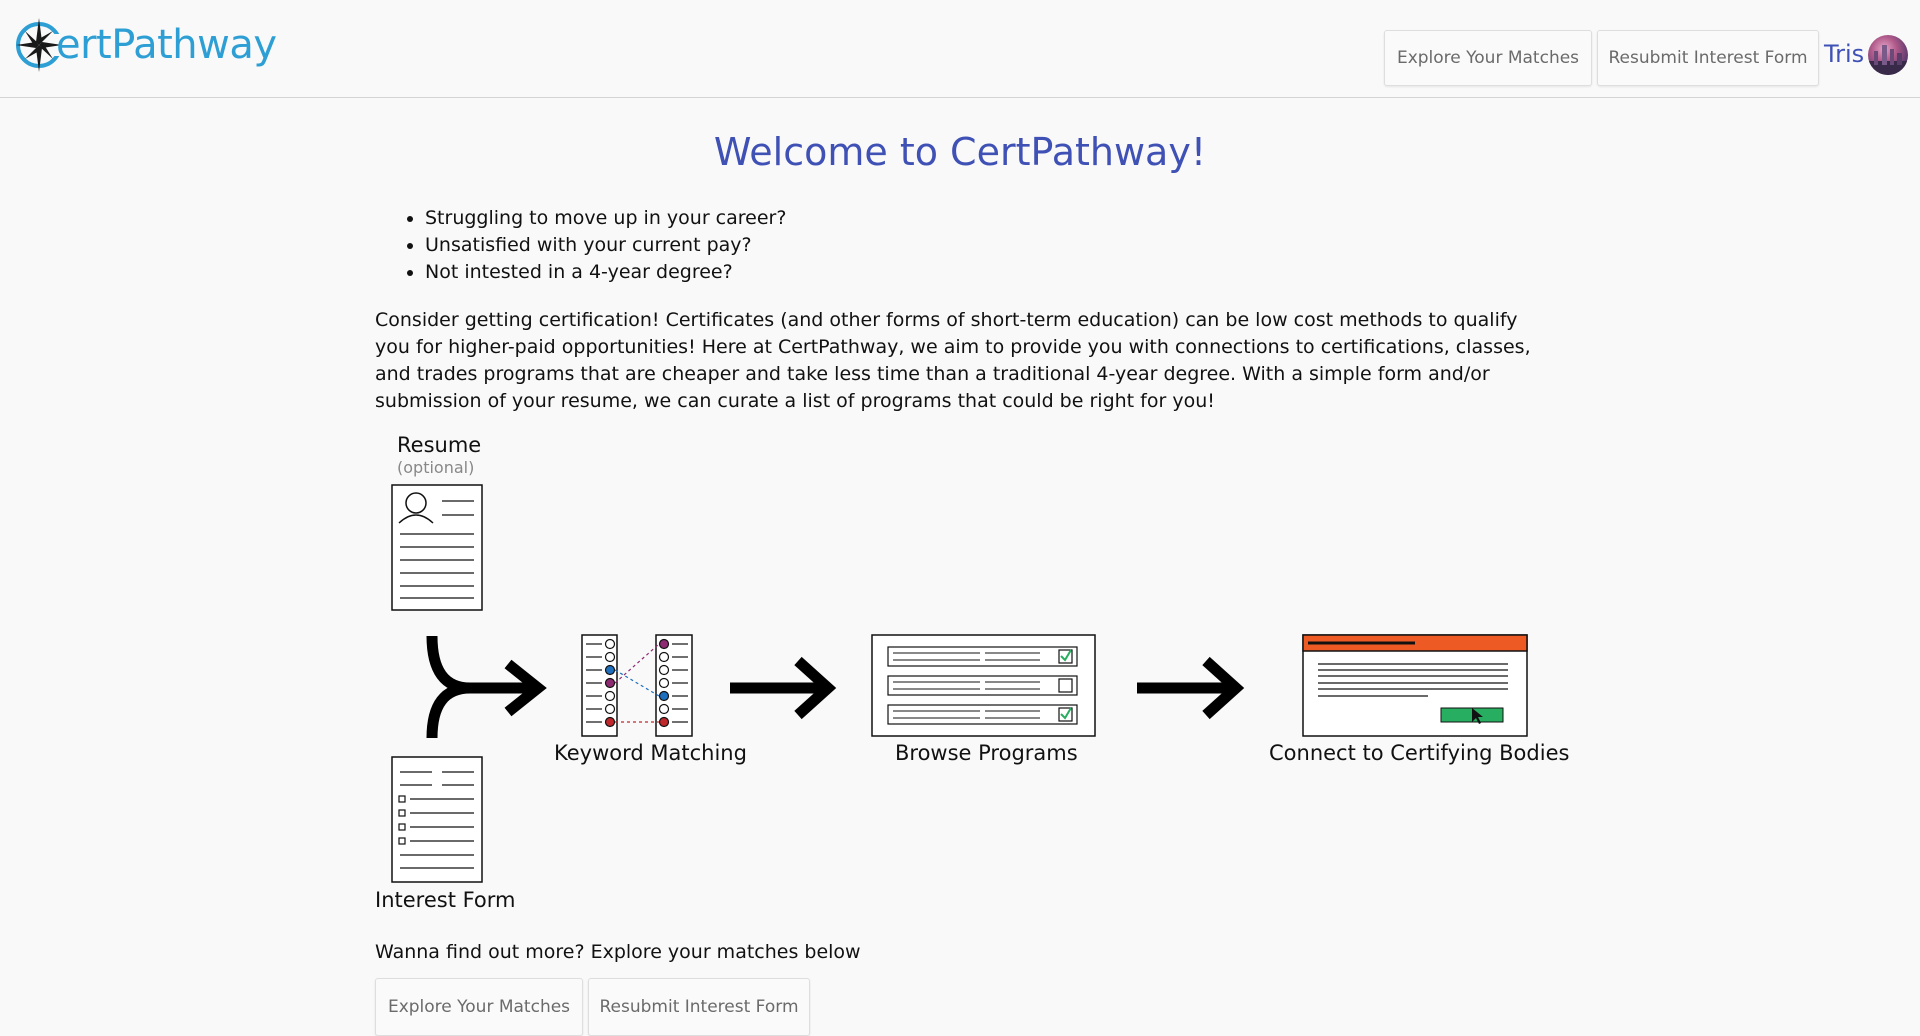  I want to click on list-item: Unsatisfied with your current pay?, so click(605, 245).